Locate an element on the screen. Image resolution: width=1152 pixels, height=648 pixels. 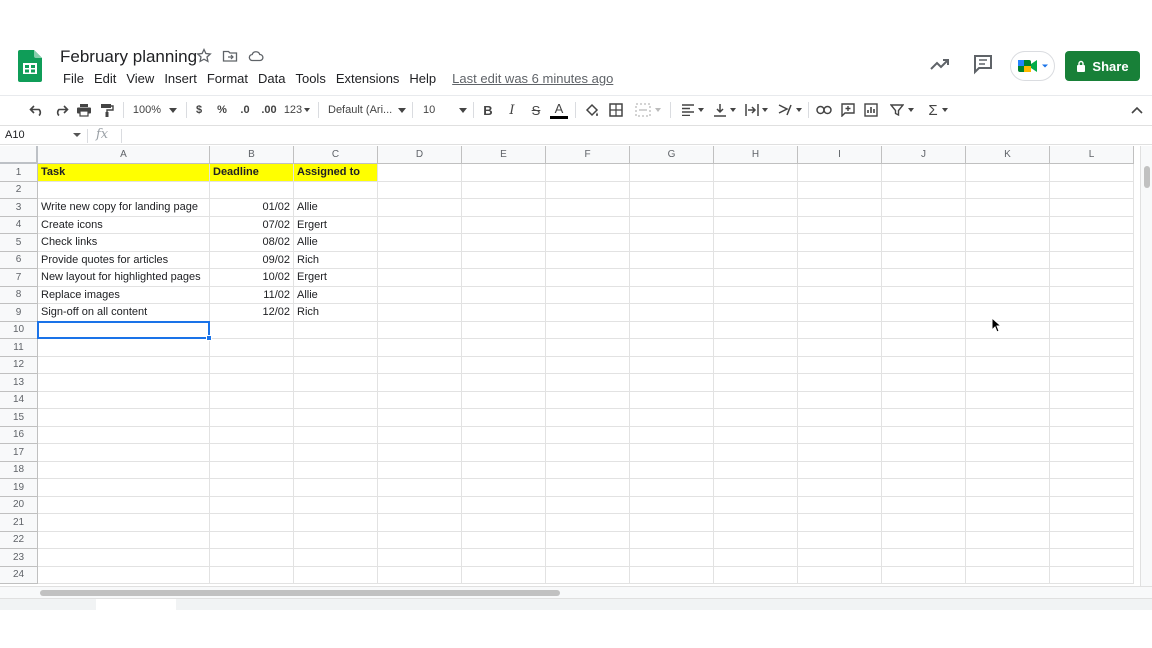
menu-extensions: Extensions is located at coordinates (368, 79).